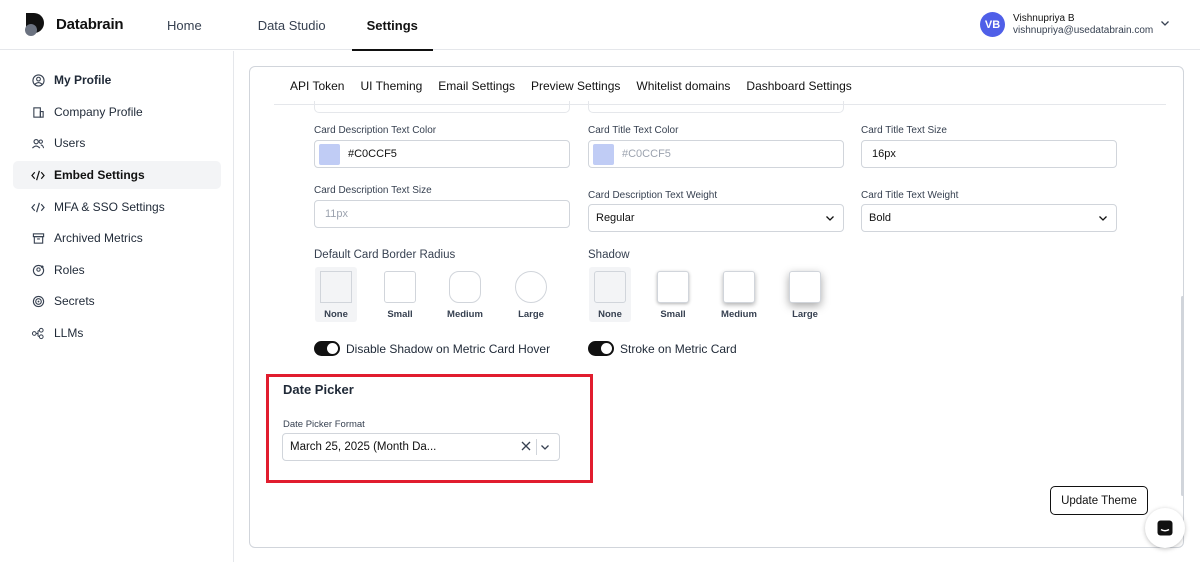 The height and width of the screenshot is (562, 1200). What do you see at coordinates (610, 287) in the screenshot?
I see `shadow-none-option` at bounding box center [610, 287].